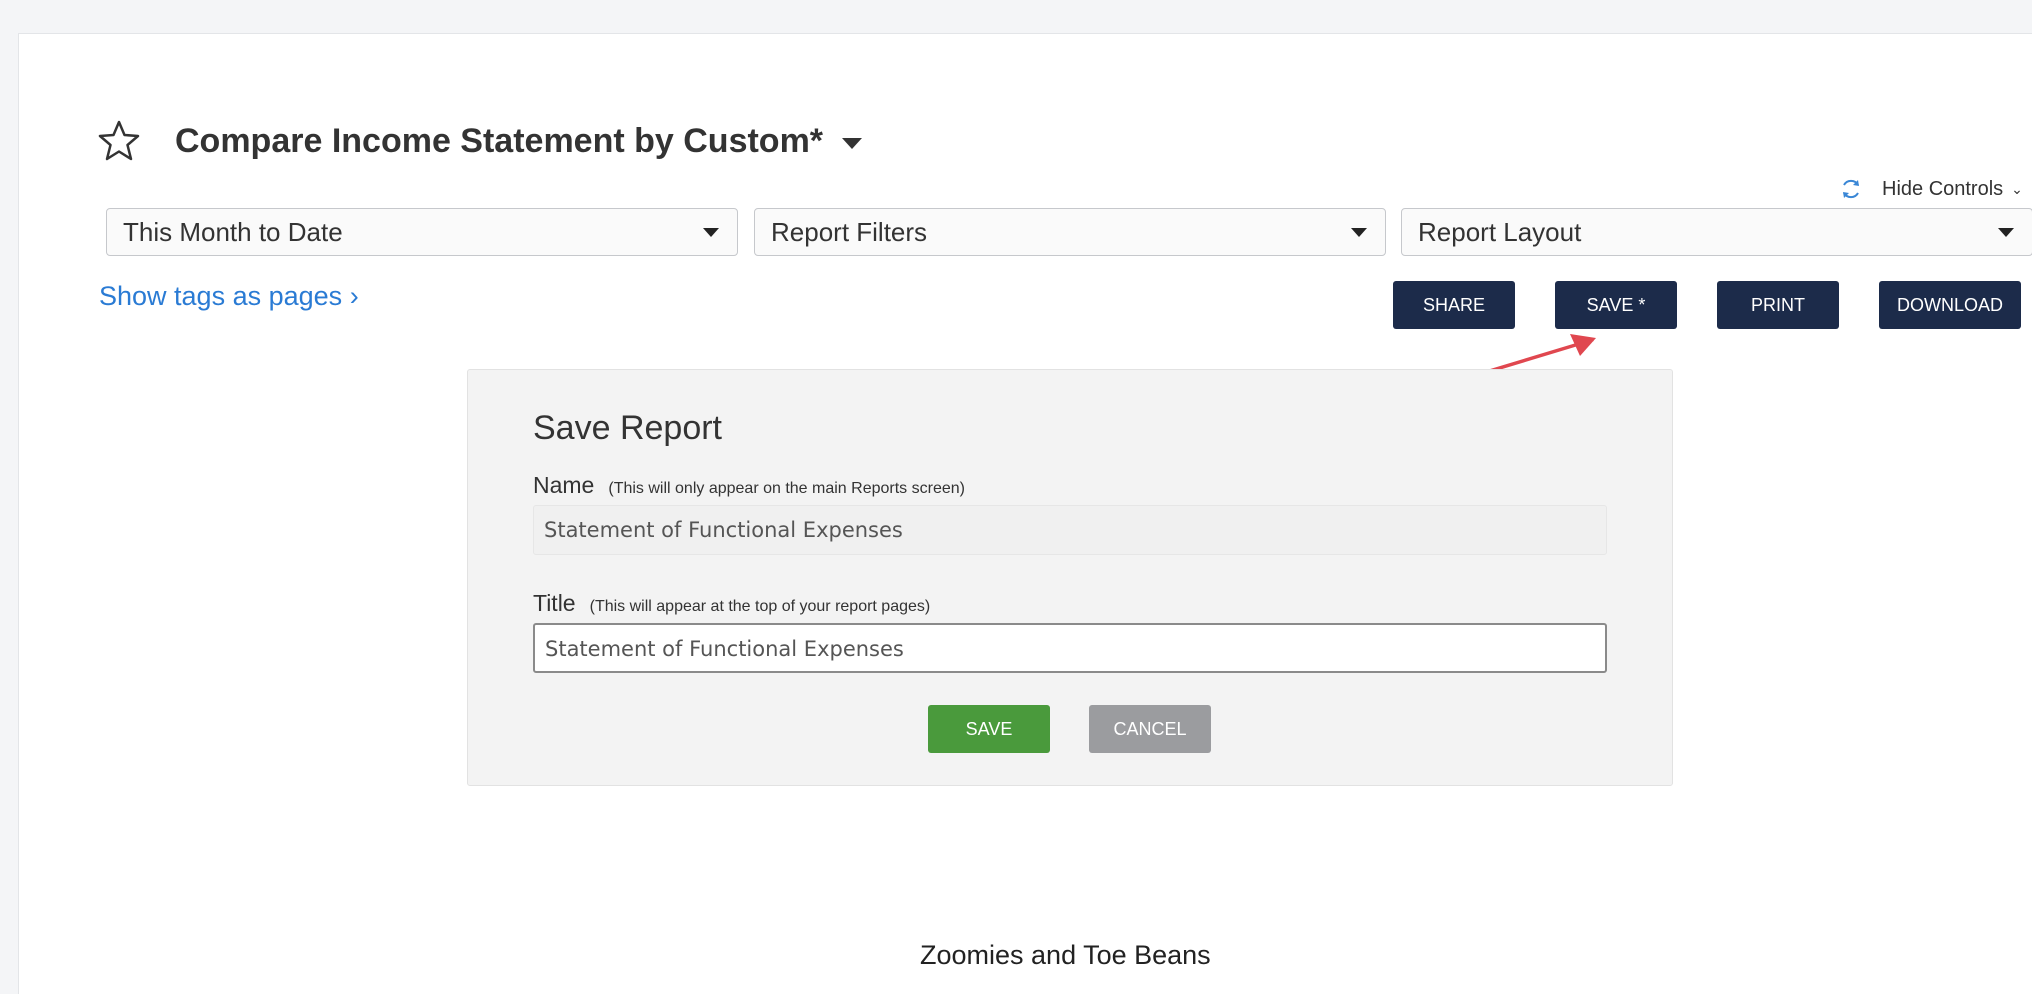 The image size is (2032, 994). What do you see at coordinates (1454, 305) in the screenshot?
I see `share-button: SHARE` at bounding box center [1454, 305].